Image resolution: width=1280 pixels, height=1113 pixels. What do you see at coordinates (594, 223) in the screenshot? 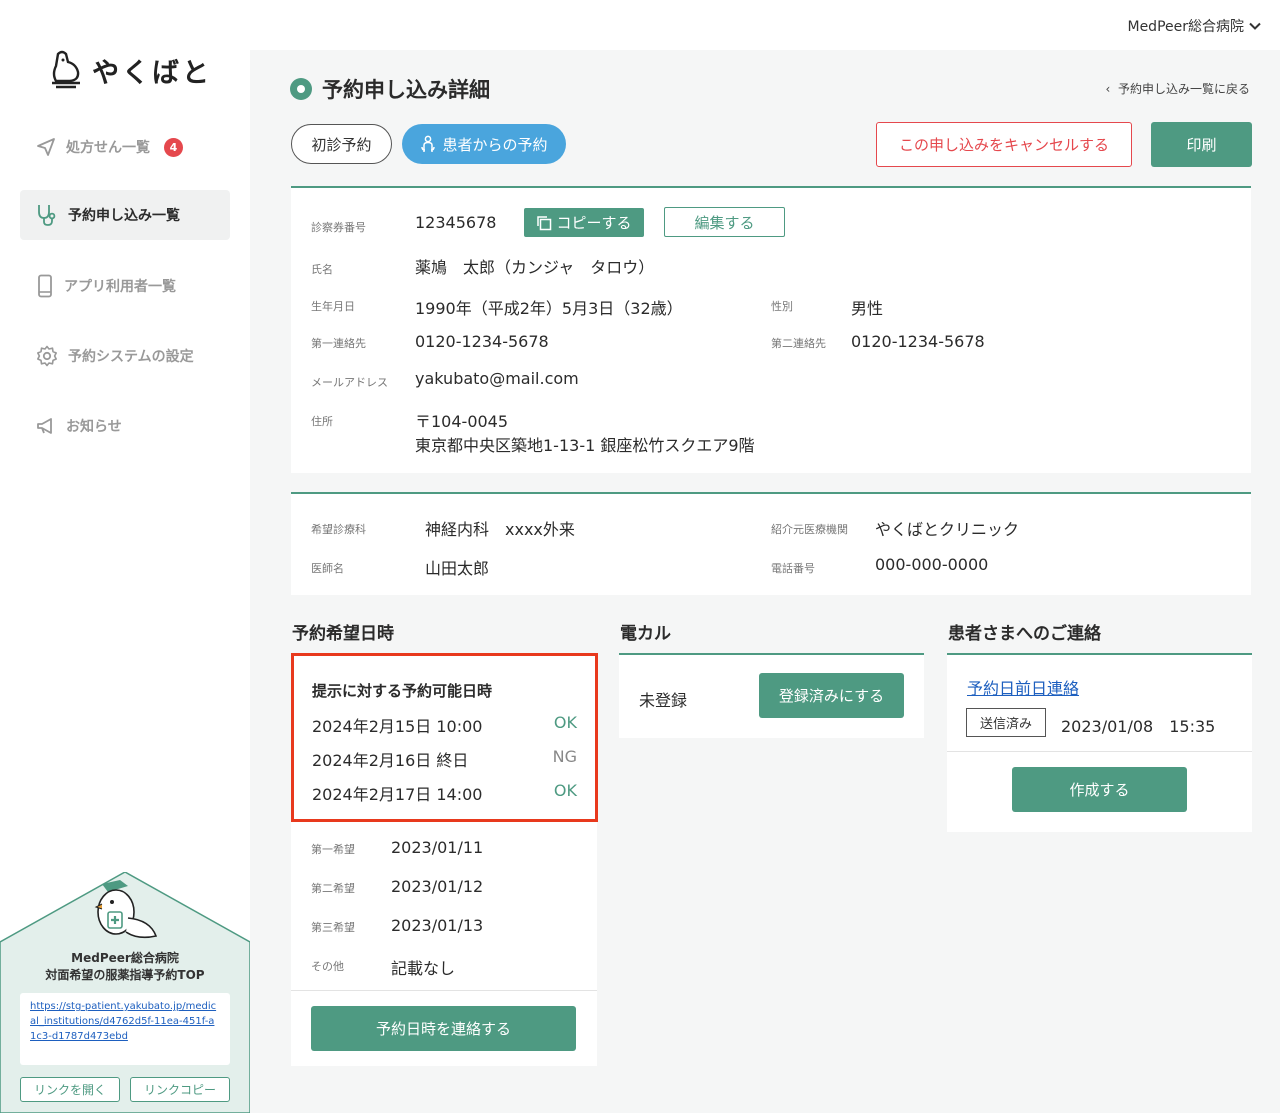
I see `copy-button-label: コピーする` at bounding box center [594, 223].